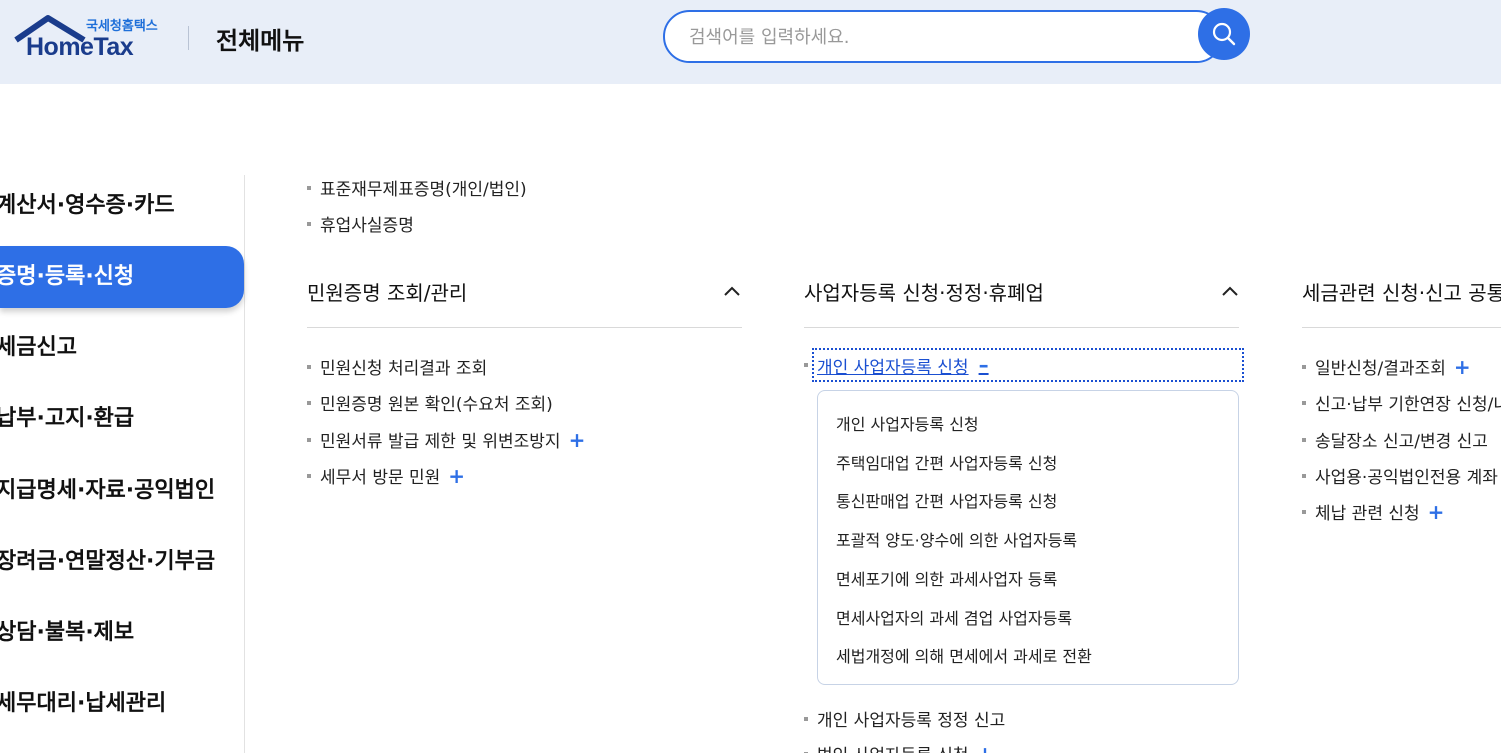  What do you see at coordinates (893, 367) in the screenshot?
I see `link-label: 개인 사업자등록 신청` at bounding box center [893, 367].